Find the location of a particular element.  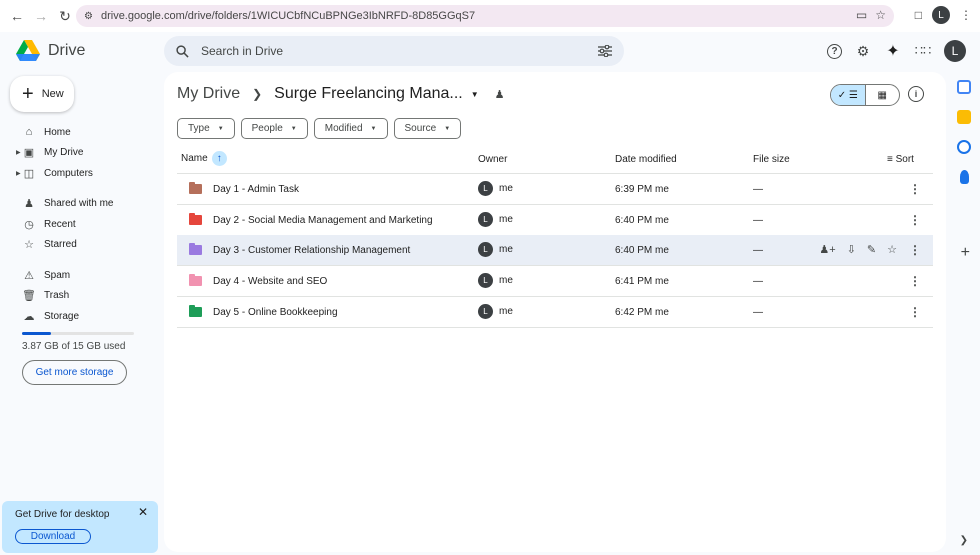

close-icon: ✕ is located at coordinates (143, 512).